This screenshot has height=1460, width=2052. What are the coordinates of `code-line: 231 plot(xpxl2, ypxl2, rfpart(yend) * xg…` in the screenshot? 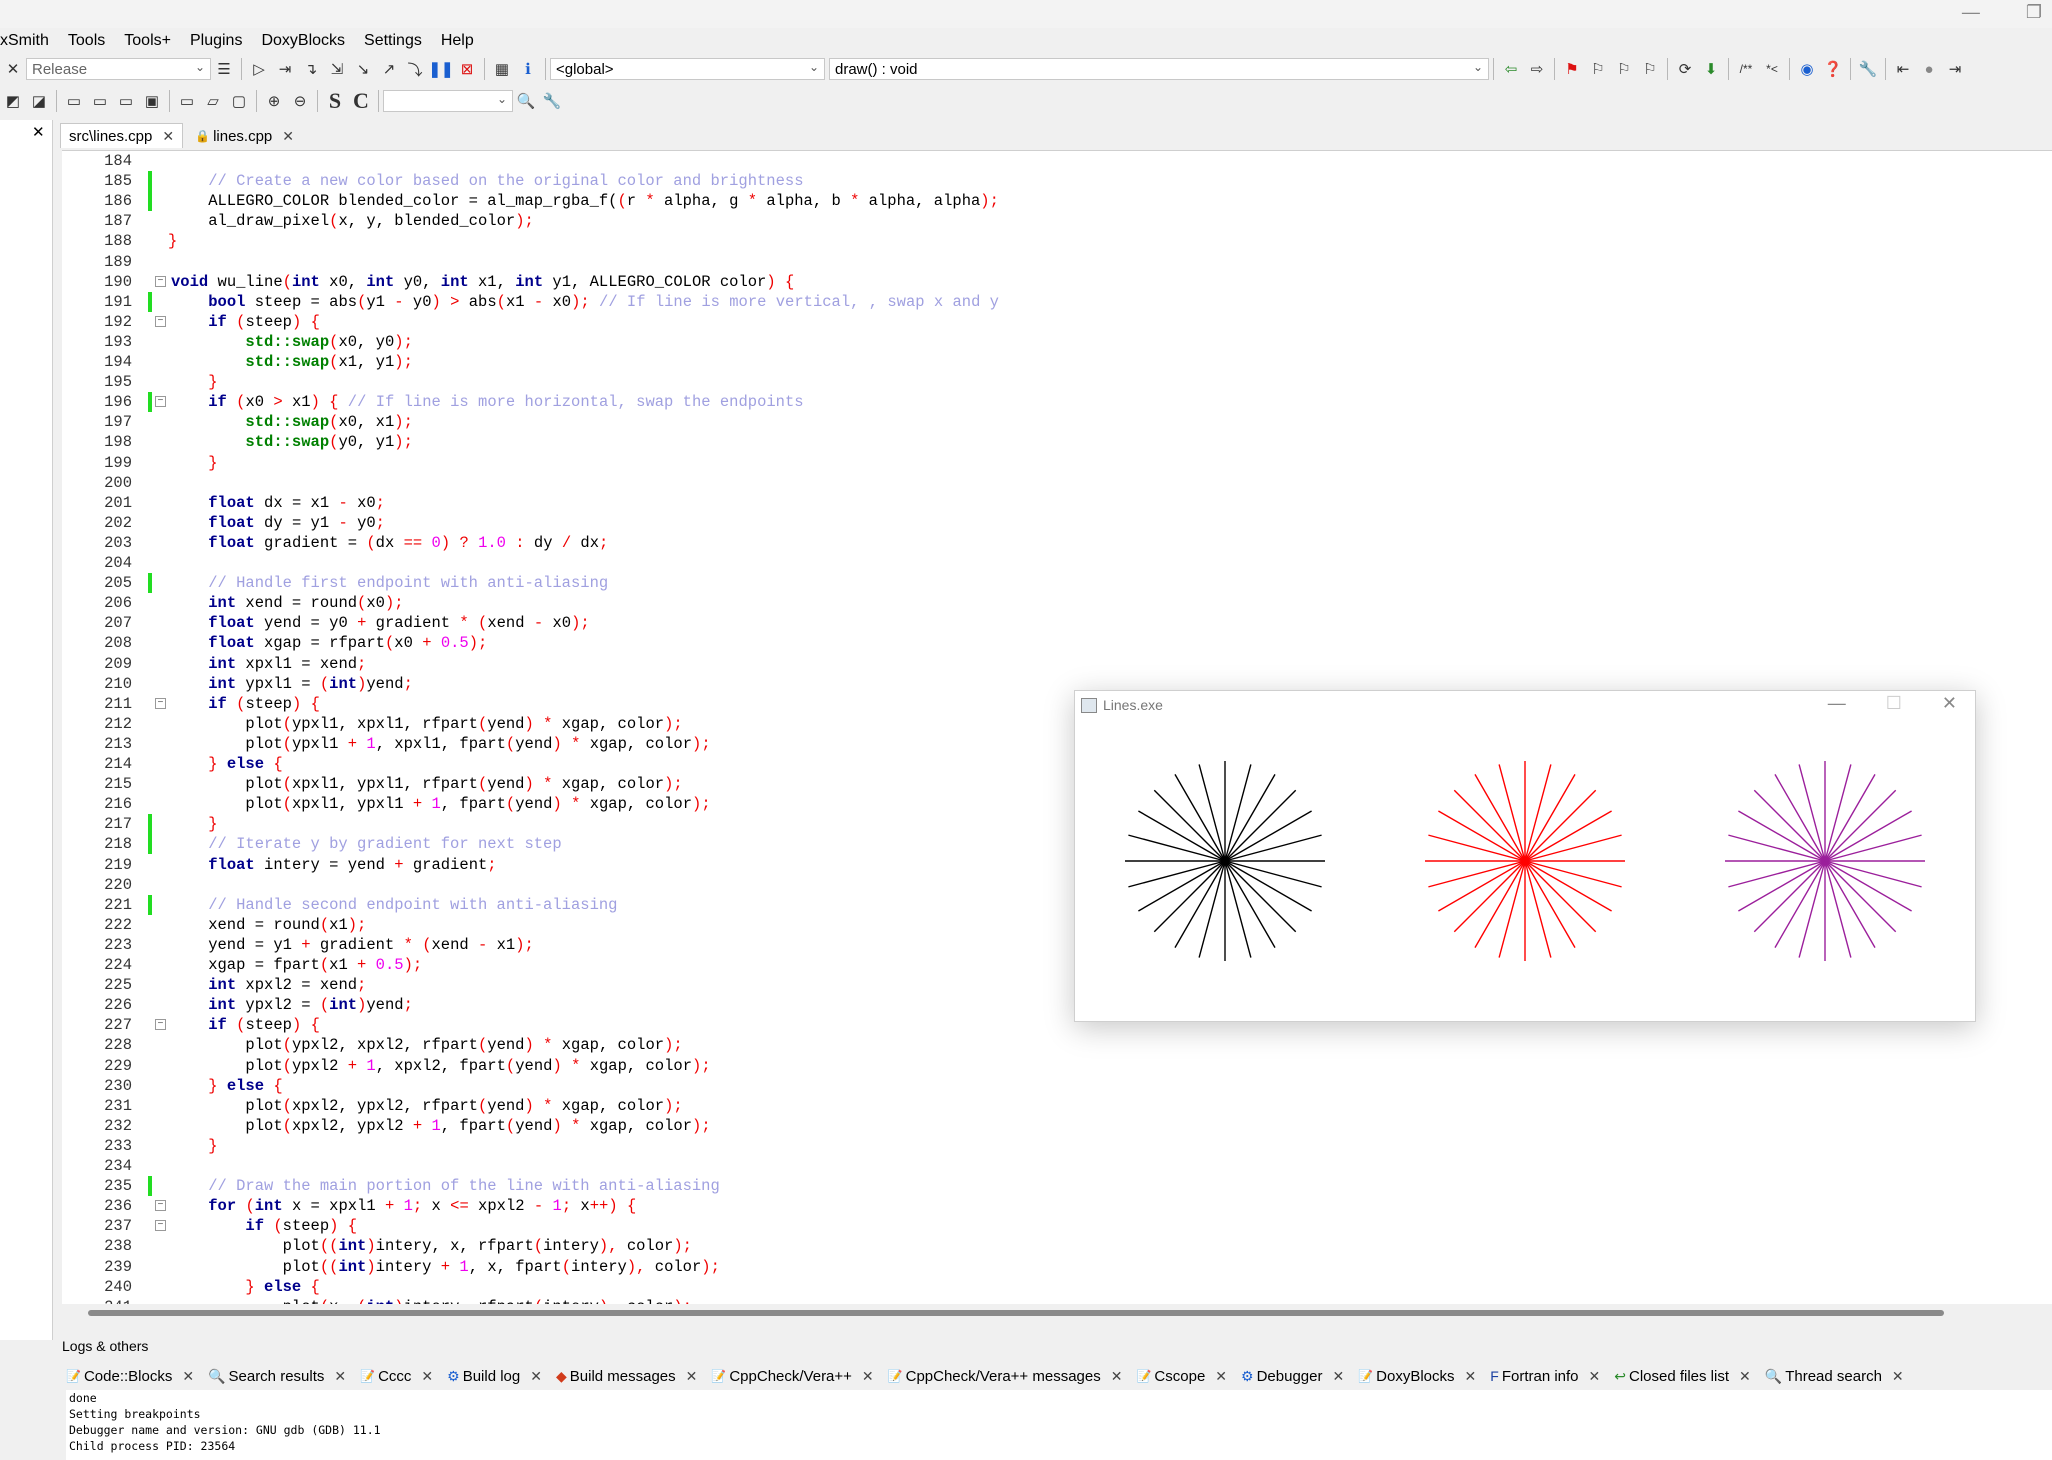 It's located at (1057, 1106).